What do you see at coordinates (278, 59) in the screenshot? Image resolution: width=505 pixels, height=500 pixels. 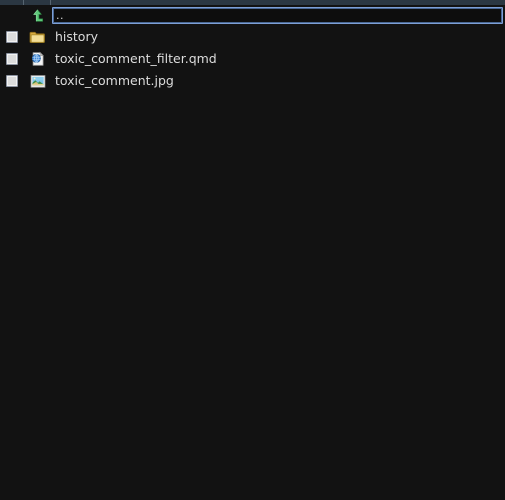 I see `file-name: toxic_comment_filter.qmd` at bounding box center [278, 59].